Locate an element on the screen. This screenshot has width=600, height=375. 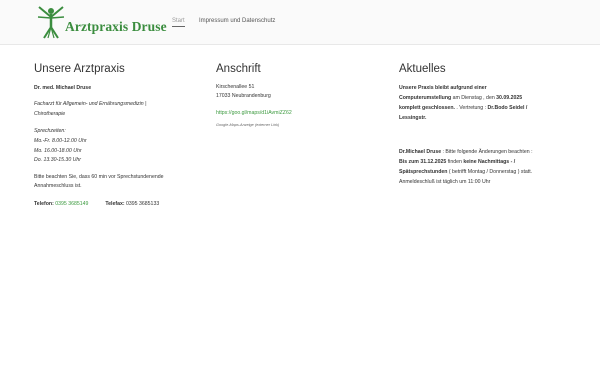
praxis-section: Unsere Arztpraxis is located at coordinates (79, 69).